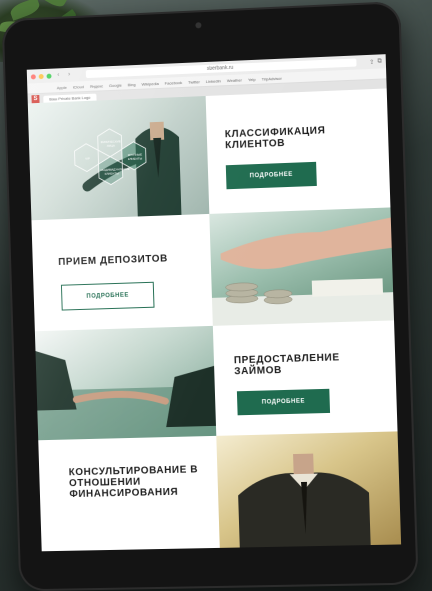 Image resolution: width=432 pixels, height=591 pixels. I want to click on close-window-icon, so click(33, 76).